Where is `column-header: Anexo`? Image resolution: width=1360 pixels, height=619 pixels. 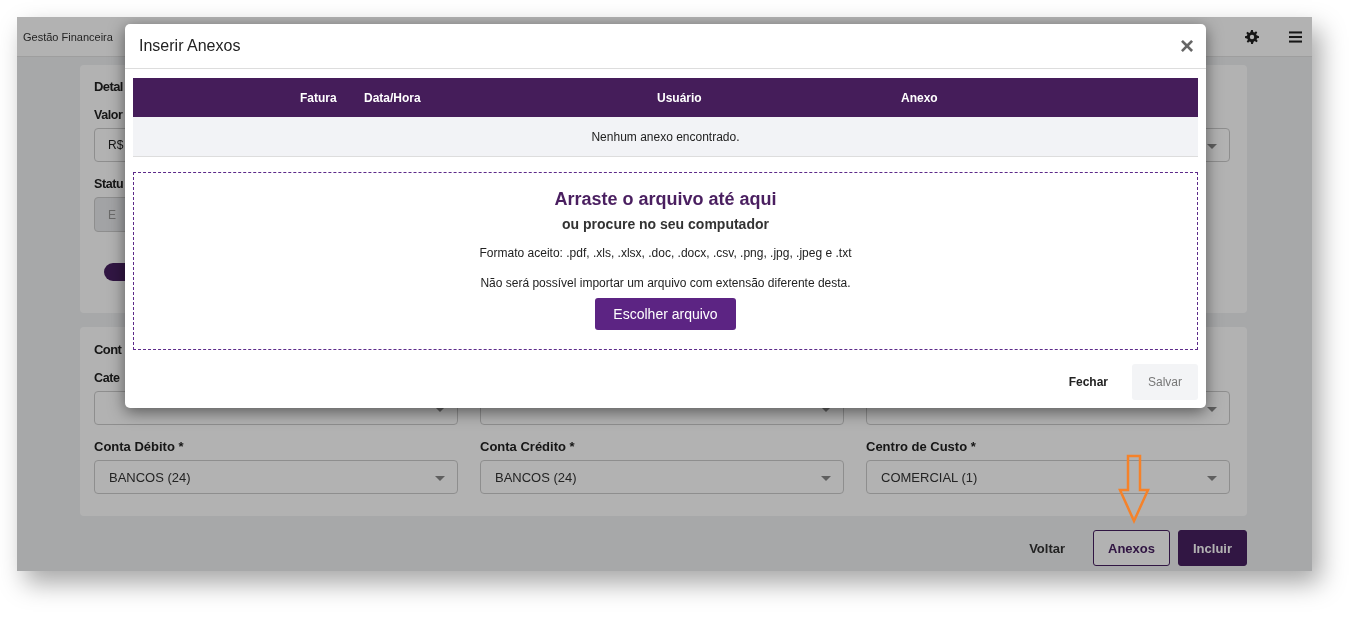 column-header: Anexo is located at coordinates (920, 97).